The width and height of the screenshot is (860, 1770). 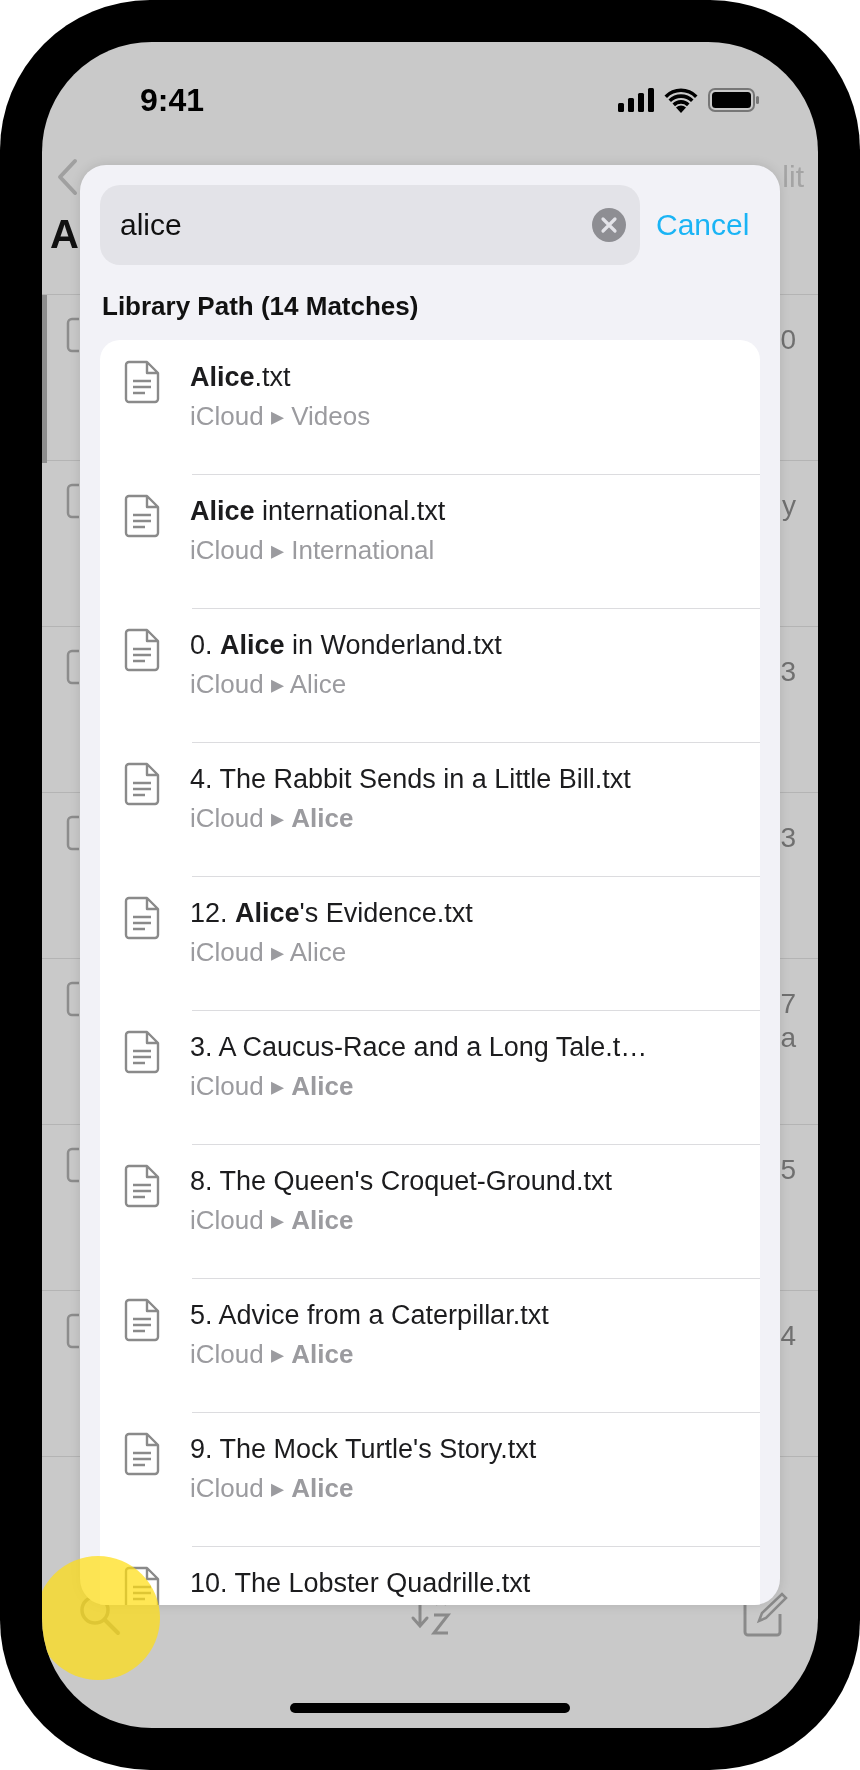 What do you see at coordinates (360, 1583) in the screenshot?
I see `file-name: 10. The Lobster Quadrille.txt` at bounding box center [360, 1583].